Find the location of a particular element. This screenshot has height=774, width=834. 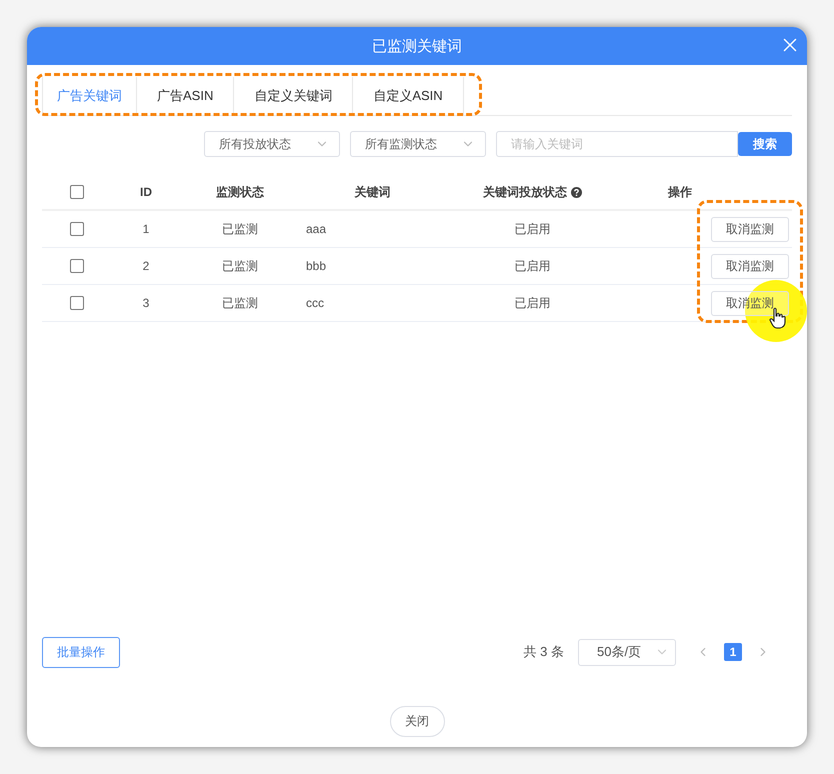

column-header: ID is located at coordinates (146, 192).